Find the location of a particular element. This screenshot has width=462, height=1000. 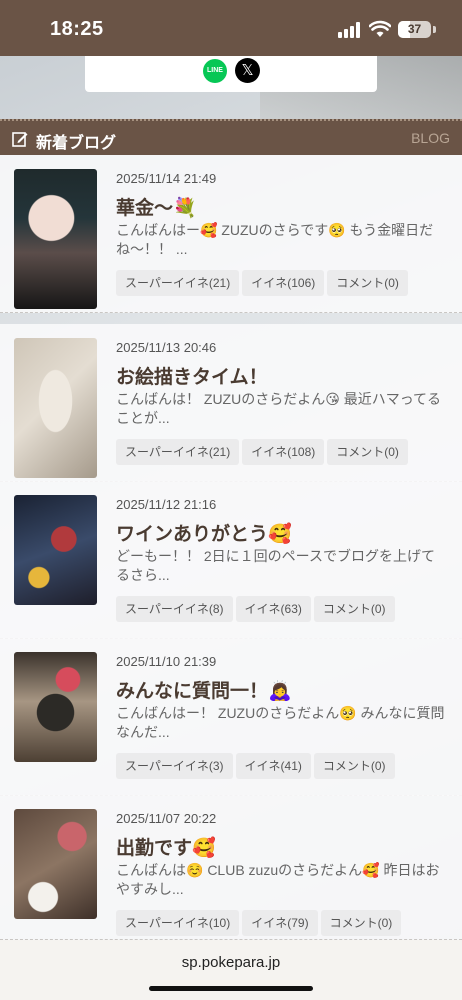

post-actions: スーパーイイネ(10) イイネ(79) コメント(0) is located at coordinates (260, 923).